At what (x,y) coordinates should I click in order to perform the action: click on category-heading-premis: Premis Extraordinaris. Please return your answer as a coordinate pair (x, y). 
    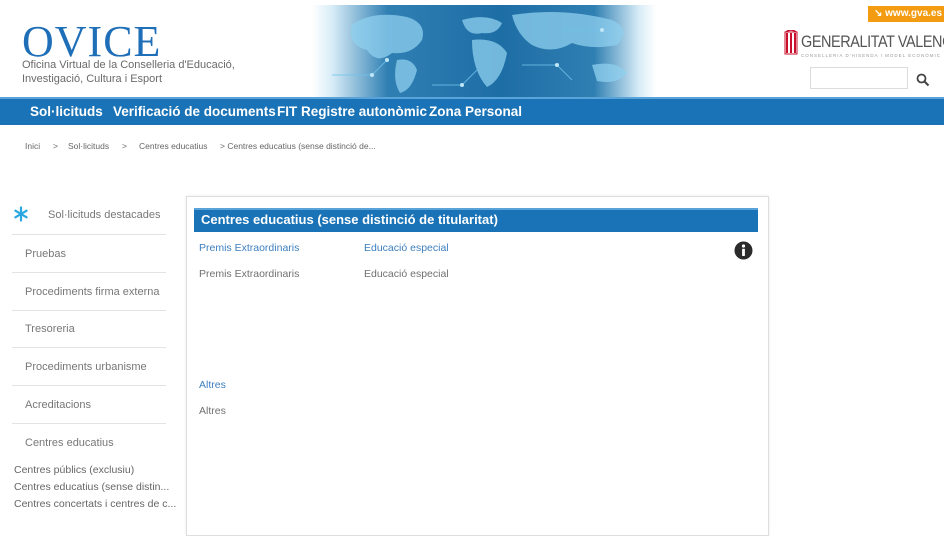
    Looking at the image, I should click on (249, 248).